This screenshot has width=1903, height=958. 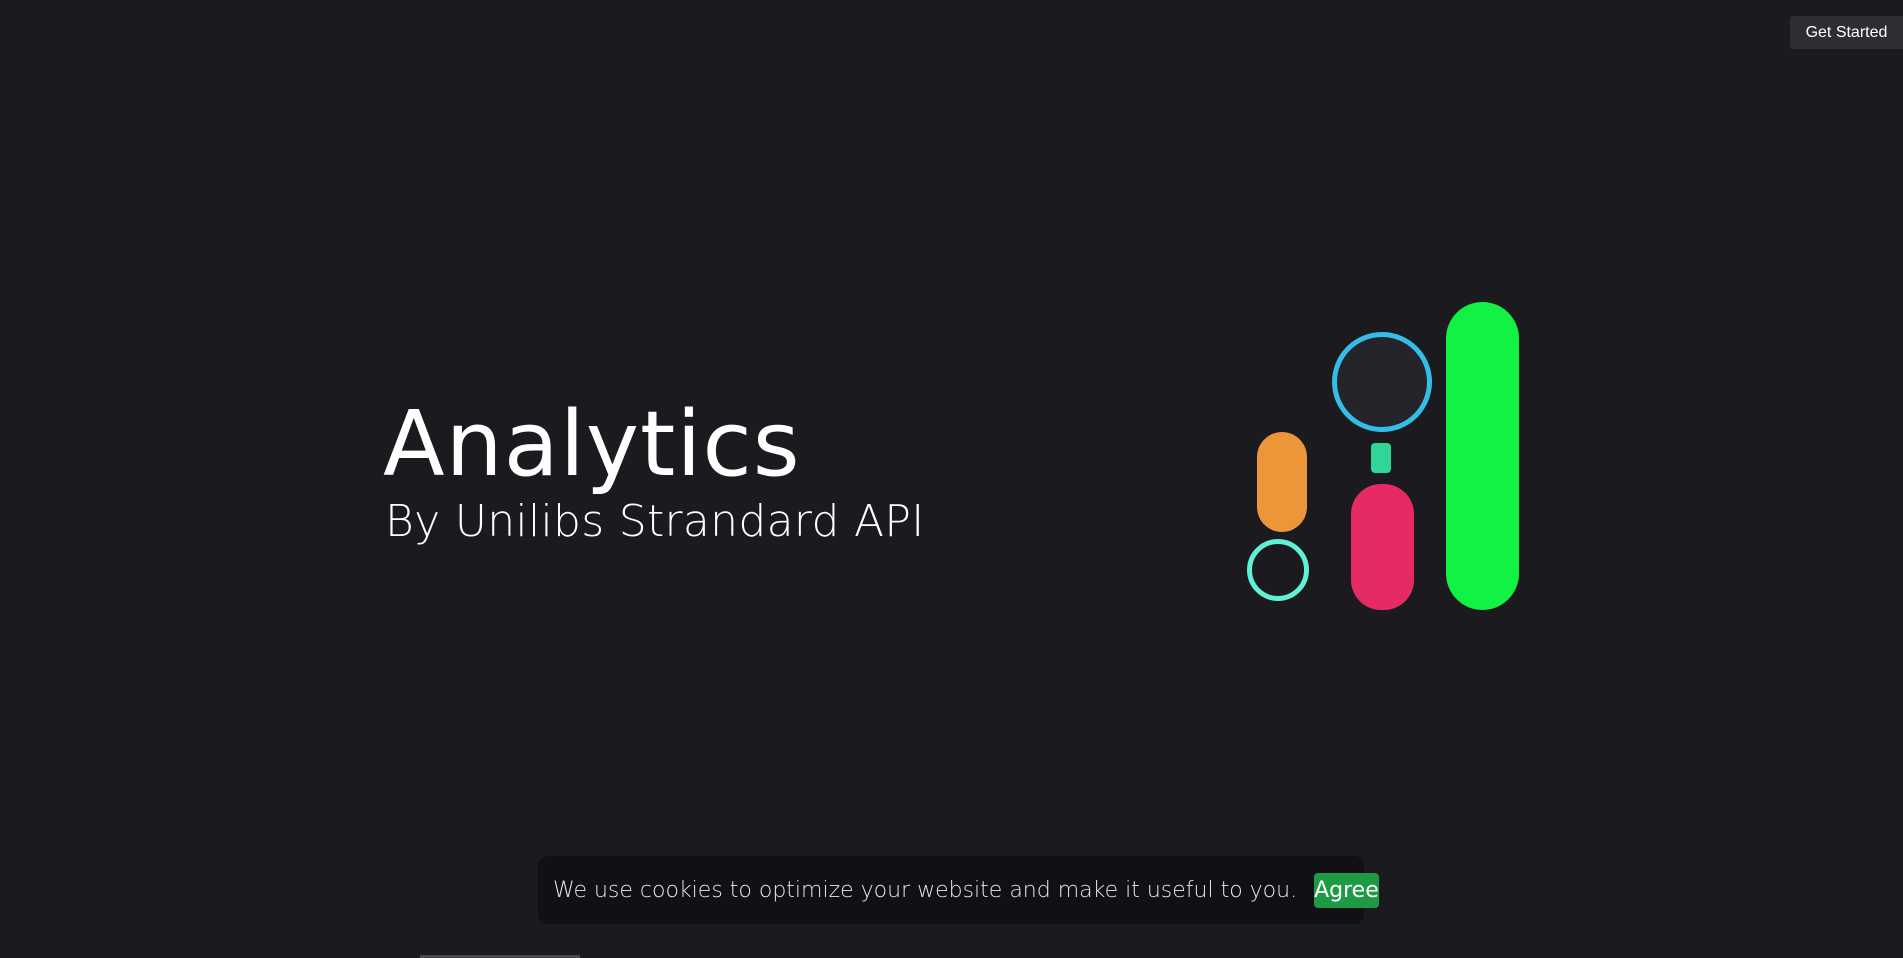 I want to click on hero-title: Analytics, so click(x=592, y=444).